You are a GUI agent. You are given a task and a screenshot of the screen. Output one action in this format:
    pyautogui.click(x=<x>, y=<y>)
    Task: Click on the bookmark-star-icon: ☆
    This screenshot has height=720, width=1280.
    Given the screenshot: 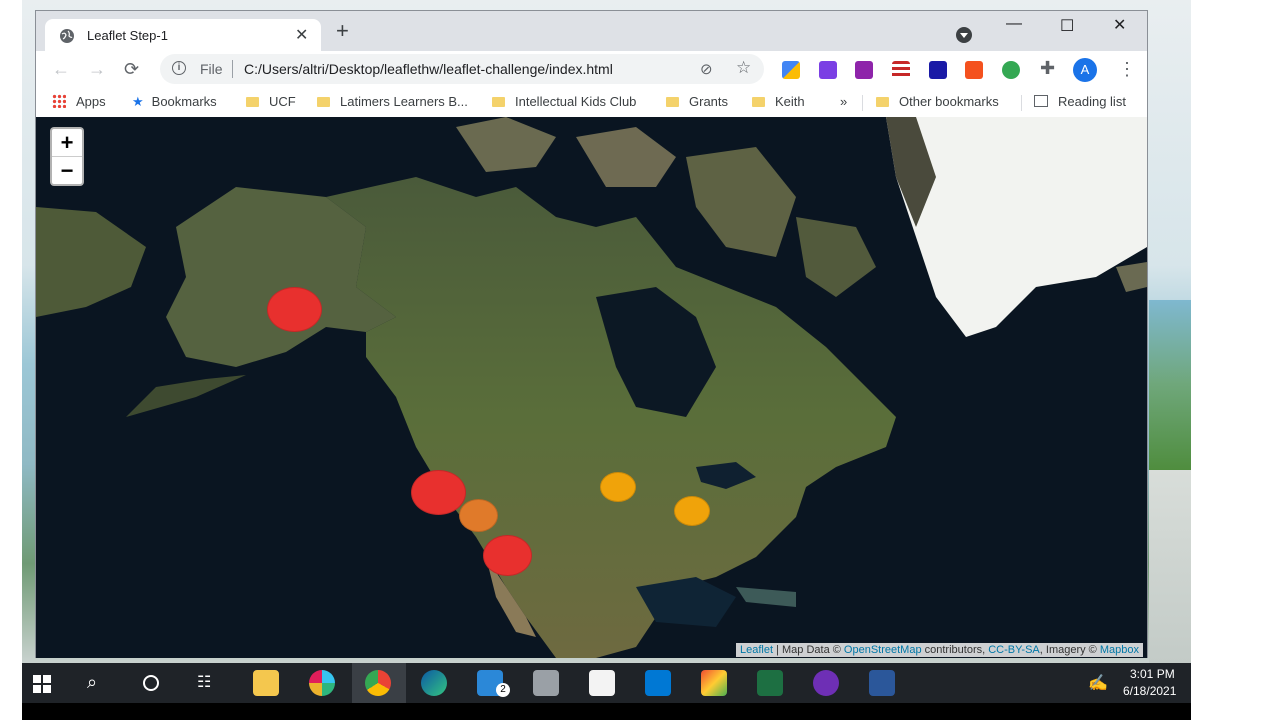 What is the action you would take?
    pyautogui.click(x=743, y=68)
    